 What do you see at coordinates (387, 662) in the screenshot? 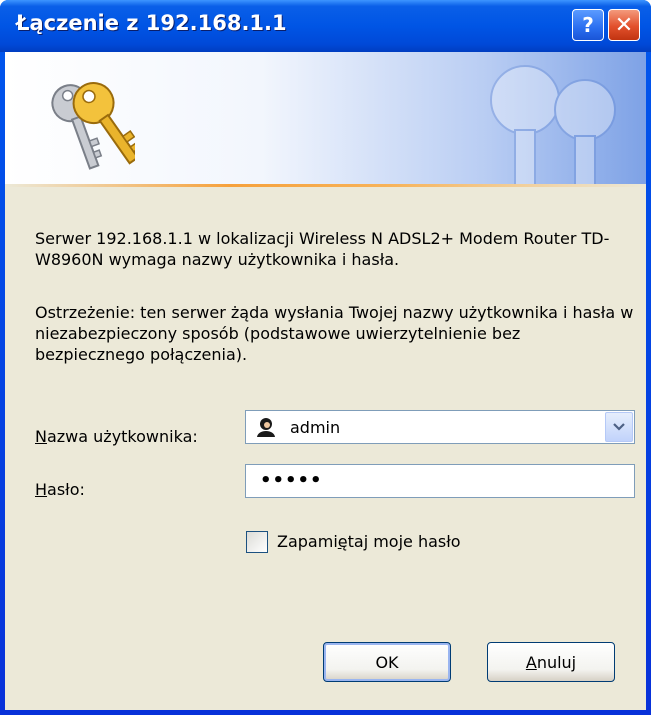
I see `ok-button: OK` at bounding box center [387, 662].